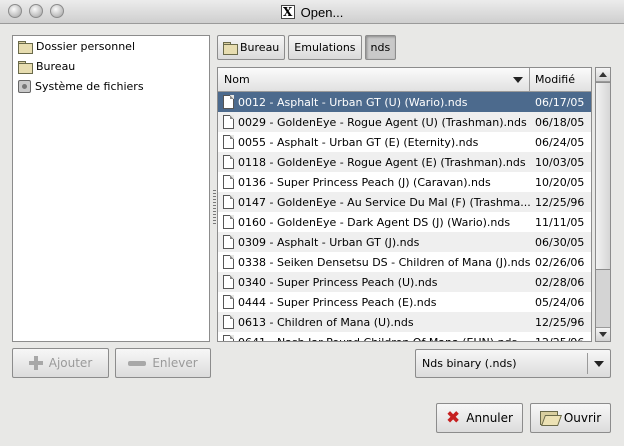 The image size is (624, 446). I want to click on file-modified-date: 10/20/05, so click(560, 182).